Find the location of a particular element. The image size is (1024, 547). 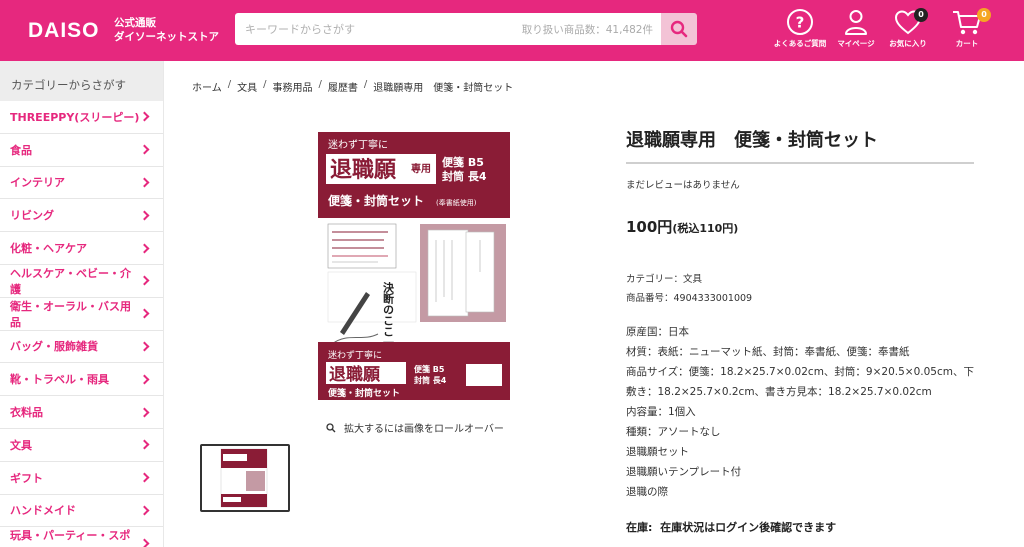

sidebar-item-bags: バッグ・服飾雑貨 is located at coordinates (81, 347).